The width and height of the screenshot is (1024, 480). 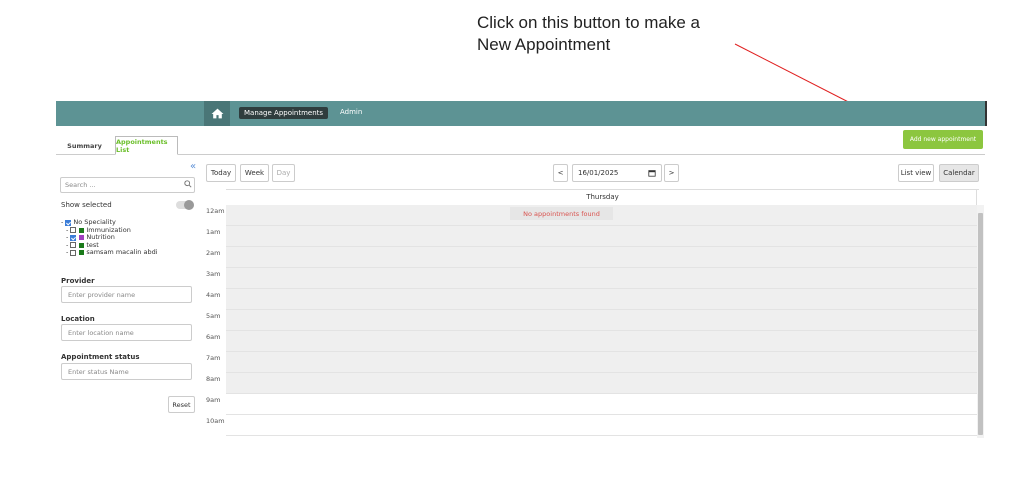 I want to click on add-new-appointment-button: Add new appointment, so click(x=943, y=139).